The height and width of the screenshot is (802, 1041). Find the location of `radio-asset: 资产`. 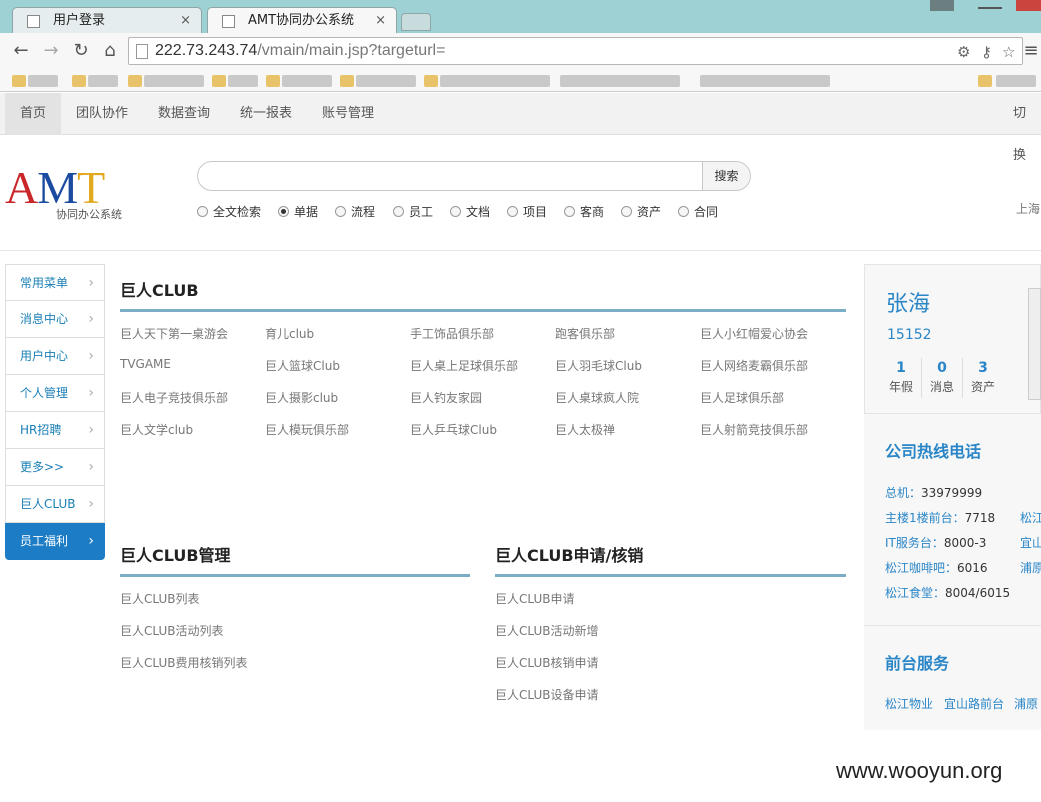

radio-asset: 资产 is located at coordinates (641, 211).